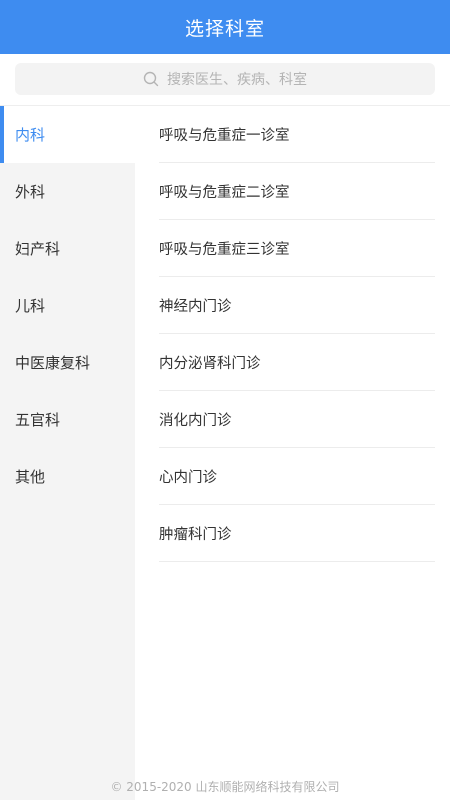  I want to click on department-name: 心内门诊, so click(188, 477).